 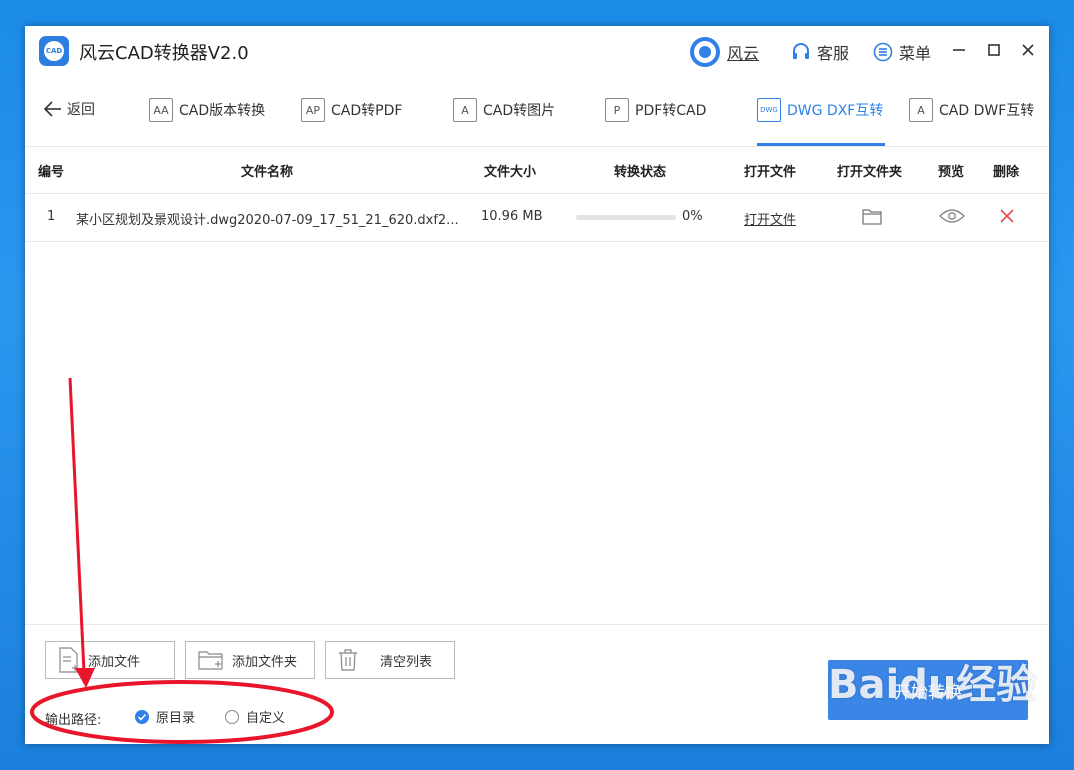 I want to click on radio-checked-icon, so click(x=142, y=716).